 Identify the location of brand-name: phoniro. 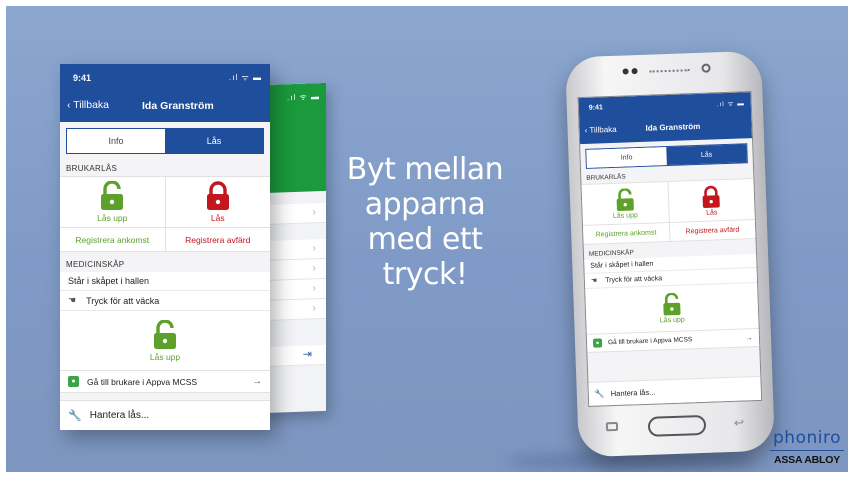
(807, 438).